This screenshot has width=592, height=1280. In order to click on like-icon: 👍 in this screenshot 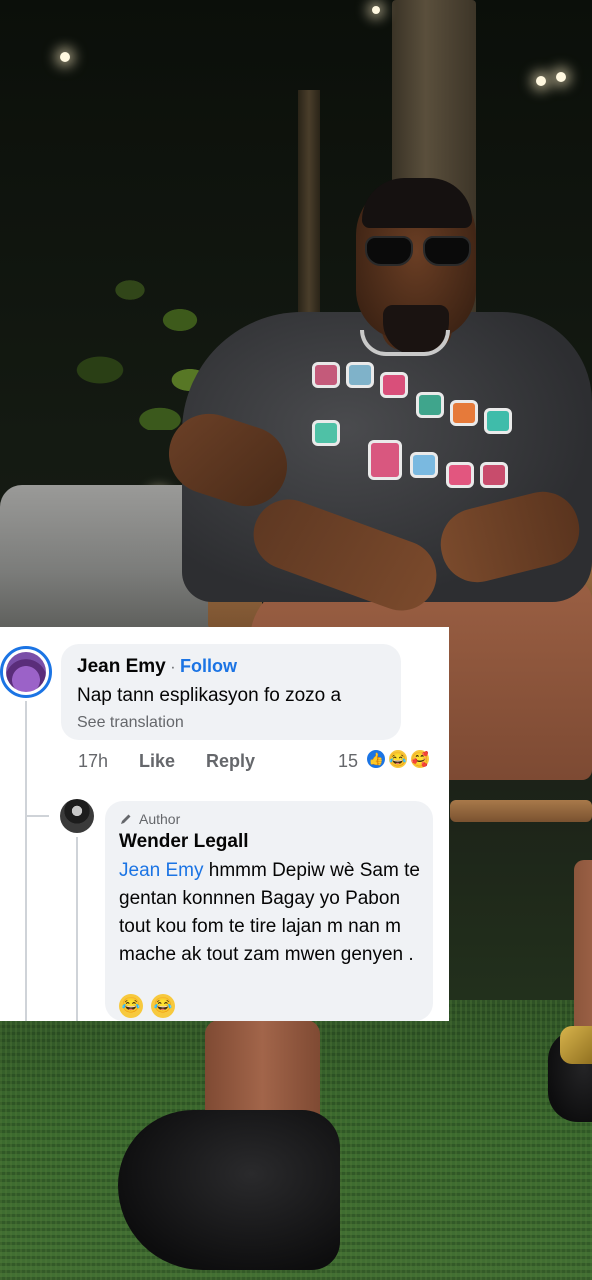, I will do `click(376, 759)`.